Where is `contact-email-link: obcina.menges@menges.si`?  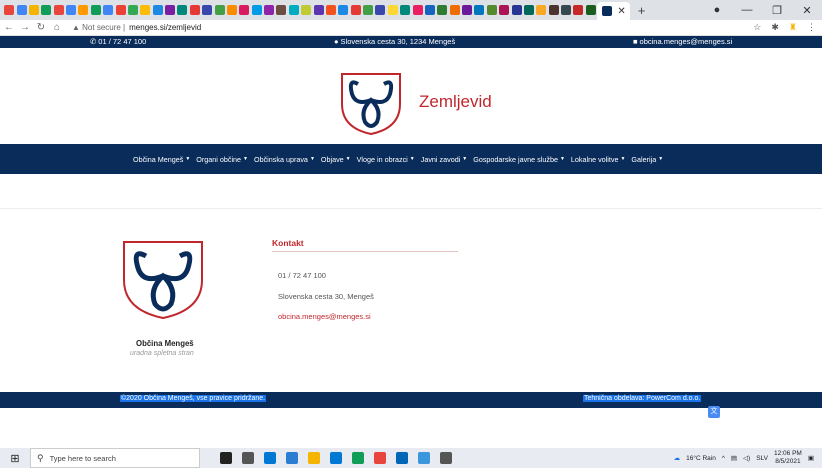
contact-email-link: obcina.menges@menges.si is located at coordinates (324, 316).